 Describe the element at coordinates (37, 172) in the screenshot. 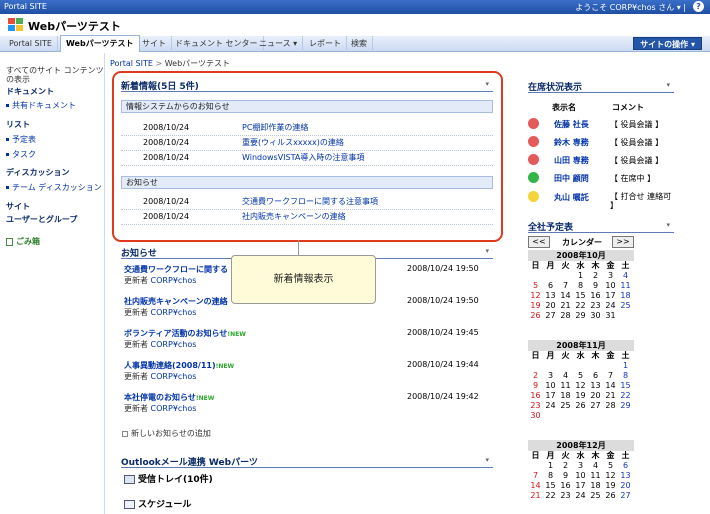

I see `nav-heading-discussions: ディスカッション` at that location.